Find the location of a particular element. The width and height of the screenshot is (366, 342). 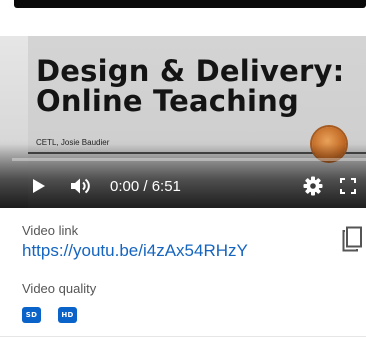

copy-button is located at coordinates (352, 239).